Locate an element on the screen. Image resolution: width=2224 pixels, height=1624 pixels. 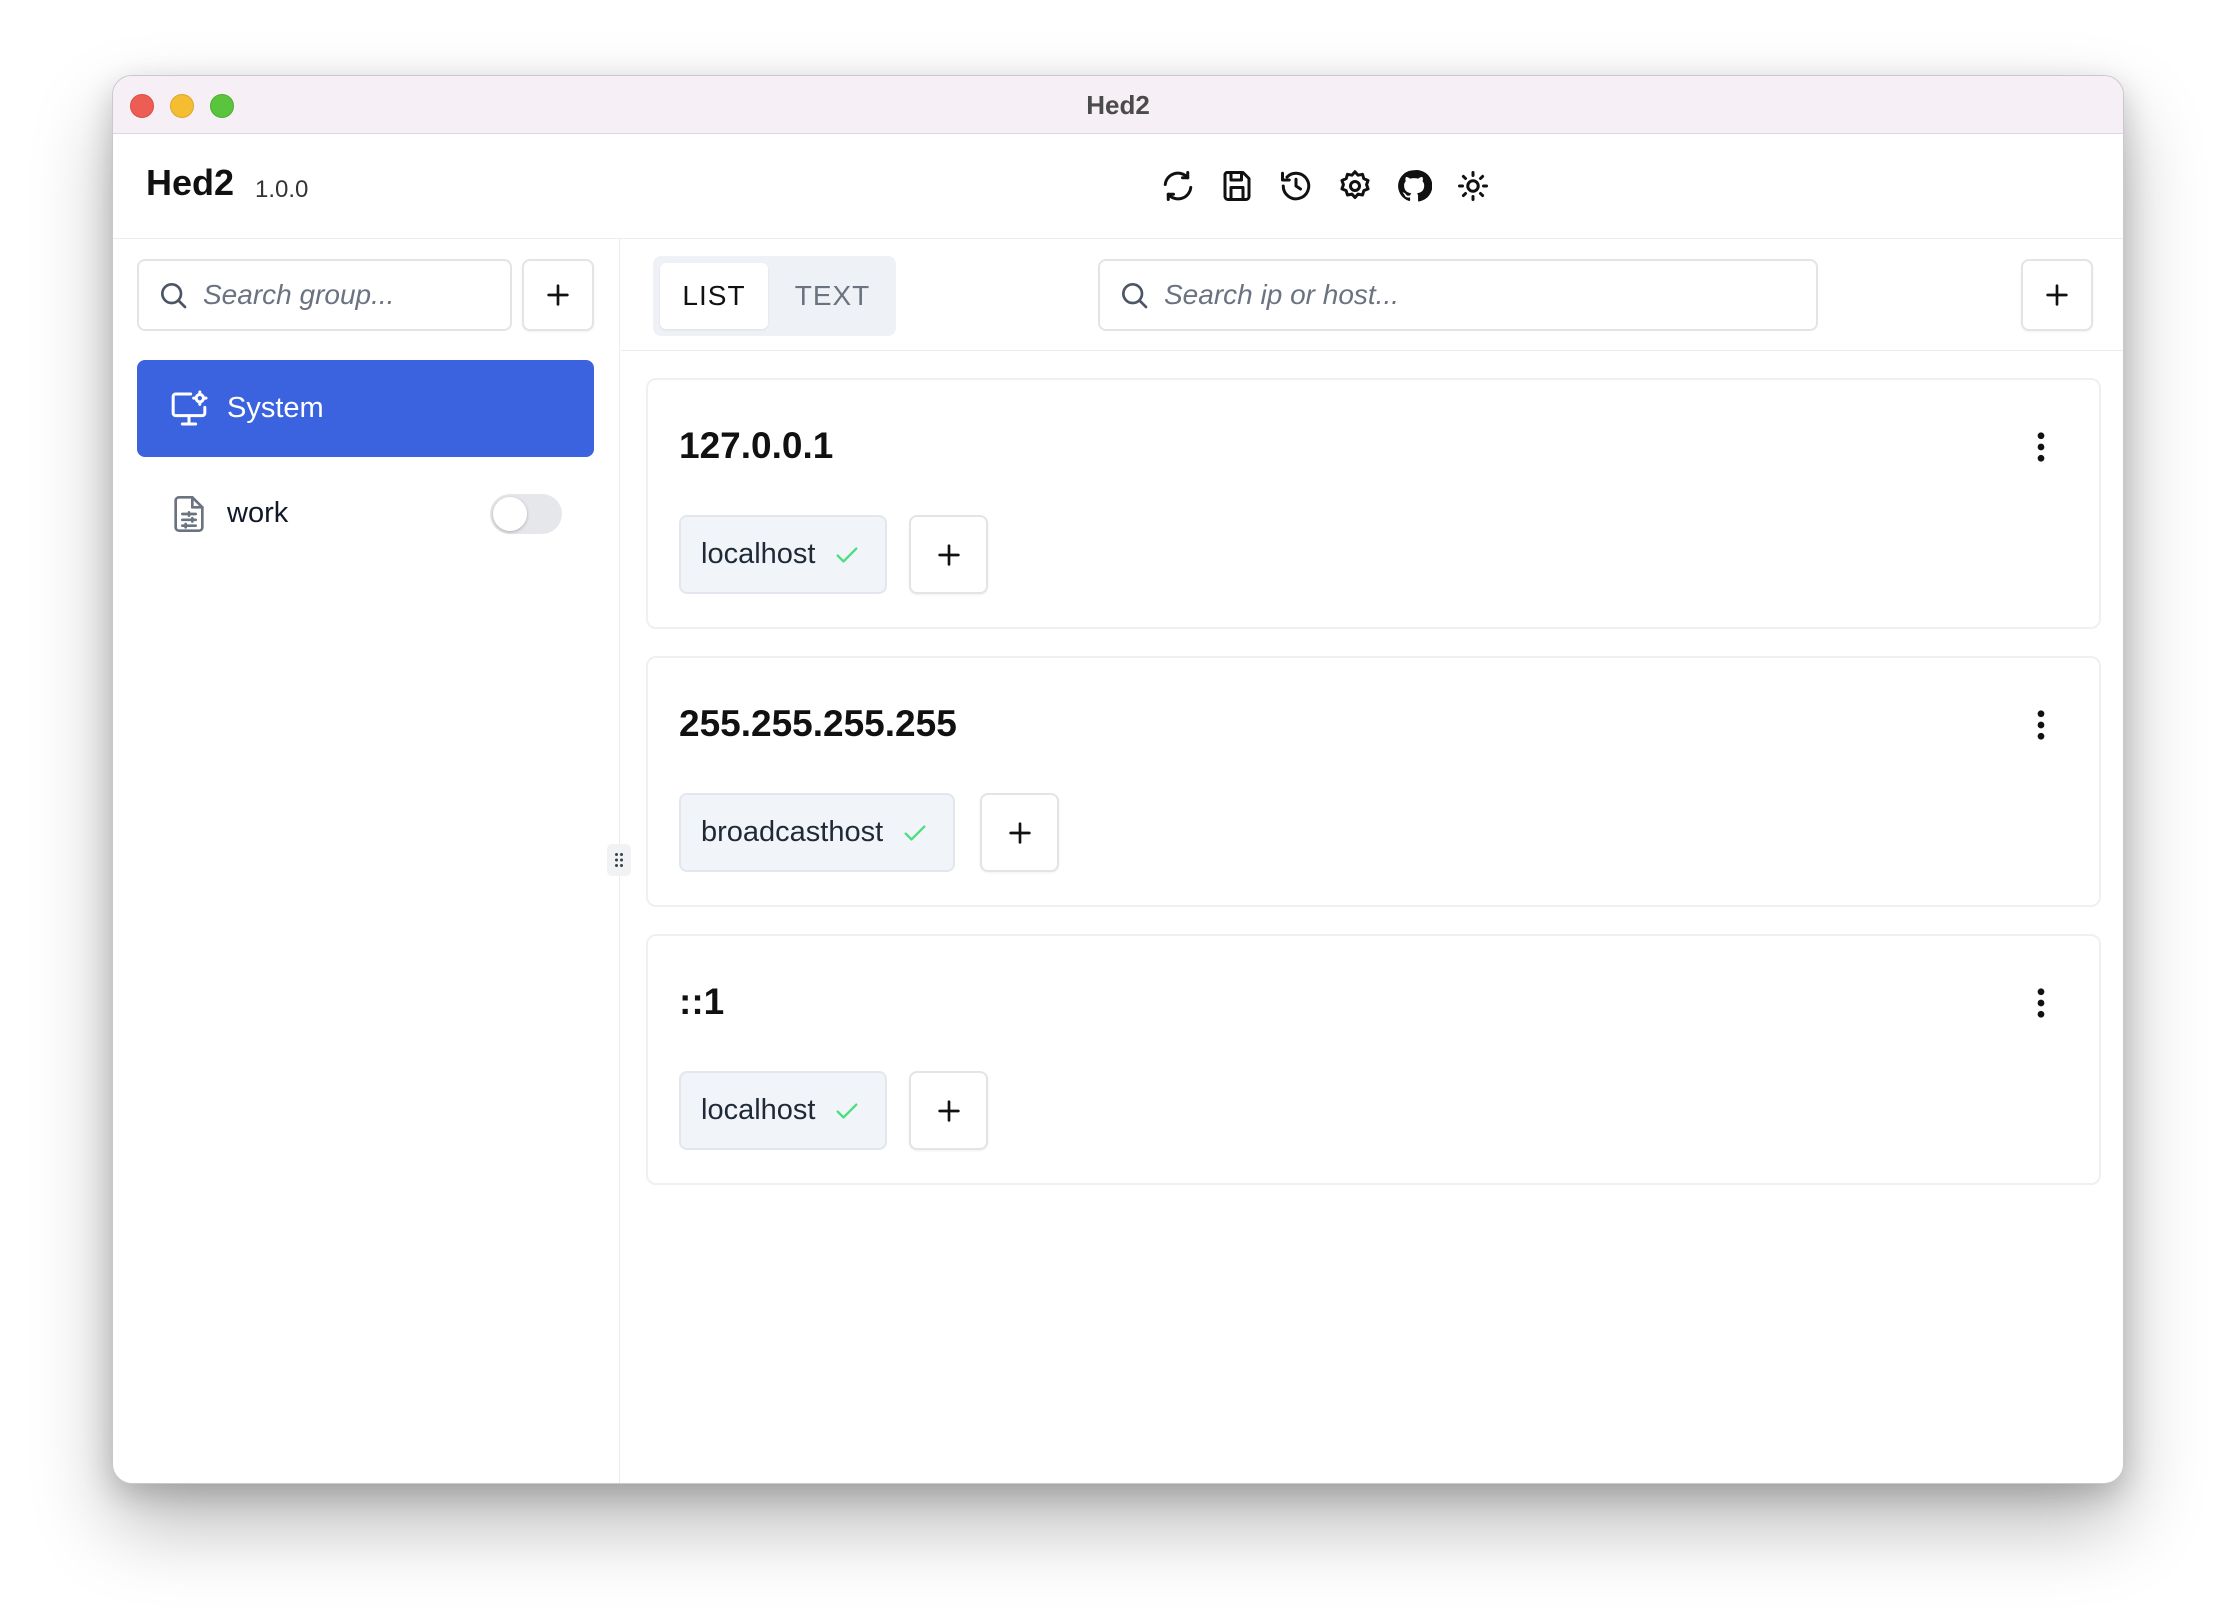
refresh-button is located at coordinates (1178, 186).